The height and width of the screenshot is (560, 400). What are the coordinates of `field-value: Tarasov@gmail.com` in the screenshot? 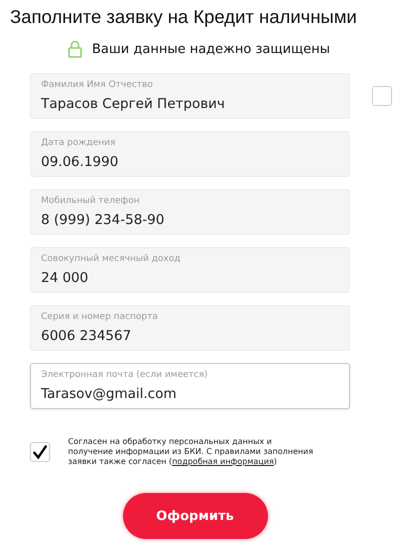 It's located at (109, 394).